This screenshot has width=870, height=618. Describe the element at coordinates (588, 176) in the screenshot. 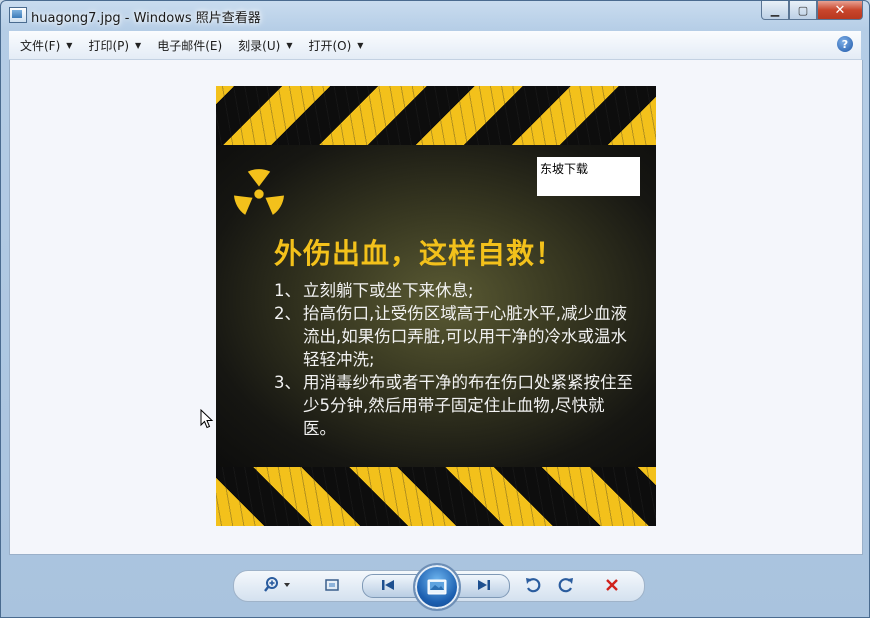

I see `watermark-label: 东坡下载` at that location.